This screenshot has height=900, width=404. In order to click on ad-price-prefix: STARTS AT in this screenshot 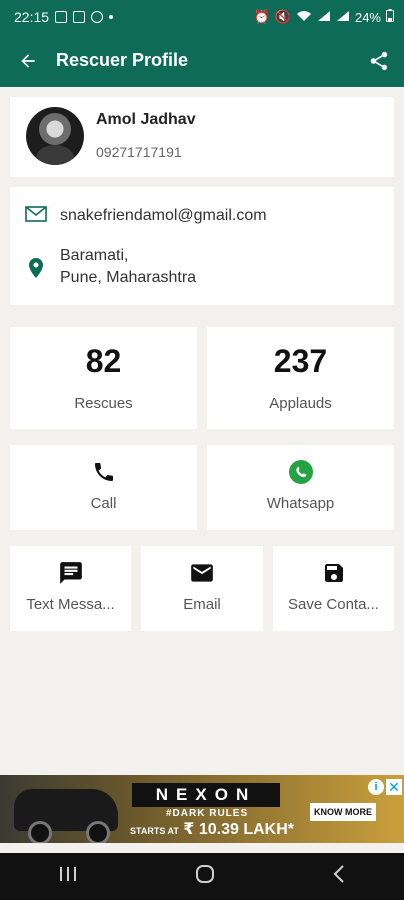, I will do `click(154, 831)`.